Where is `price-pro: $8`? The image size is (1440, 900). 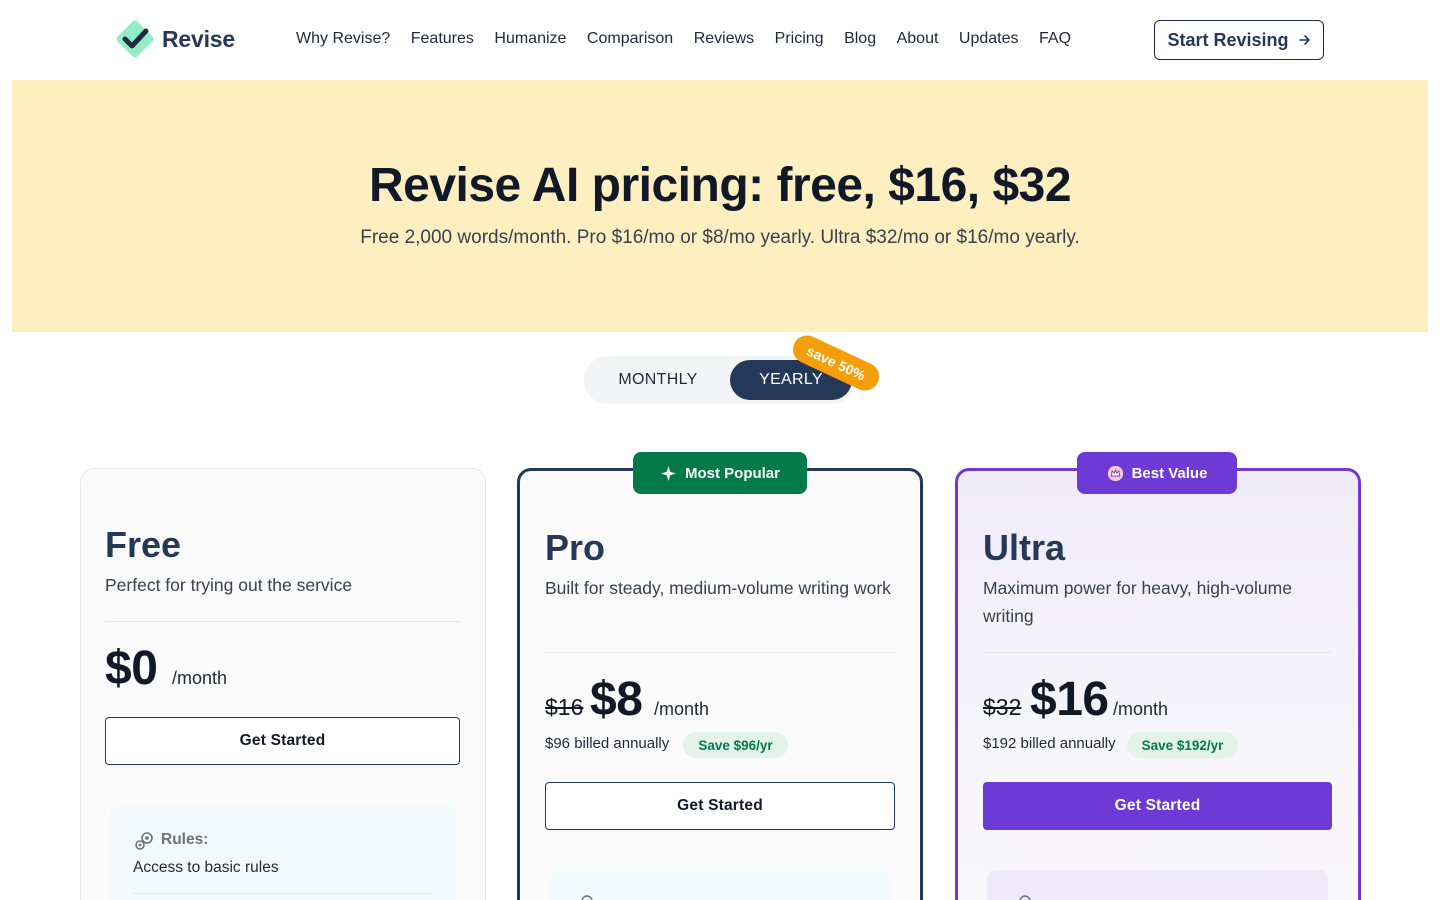
price-pro: $8 is located at coordinates (616, 699).